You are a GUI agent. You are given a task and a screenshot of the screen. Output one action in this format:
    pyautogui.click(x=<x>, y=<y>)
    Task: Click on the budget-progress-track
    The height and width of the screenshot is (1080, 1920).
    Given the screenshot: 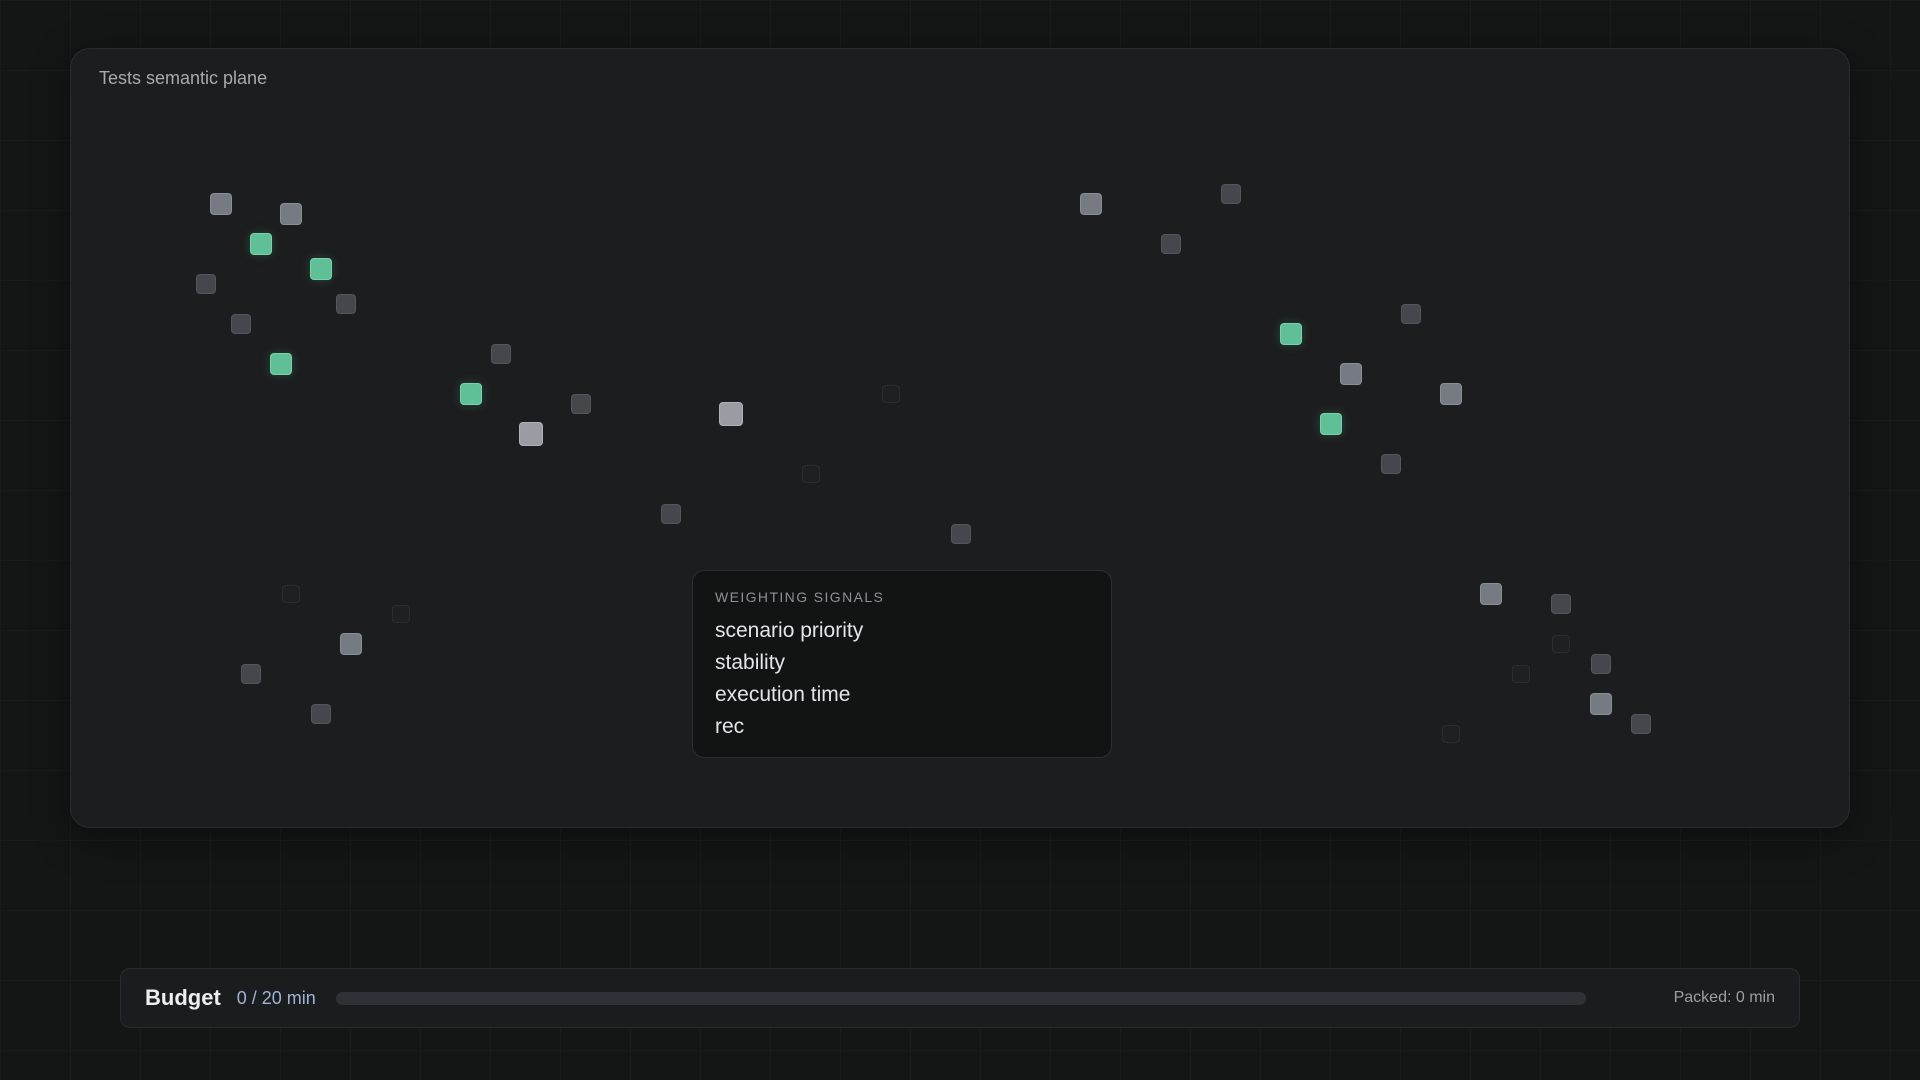 What is the action you would take?
    pyautogui.click(x=960, y=998)
    